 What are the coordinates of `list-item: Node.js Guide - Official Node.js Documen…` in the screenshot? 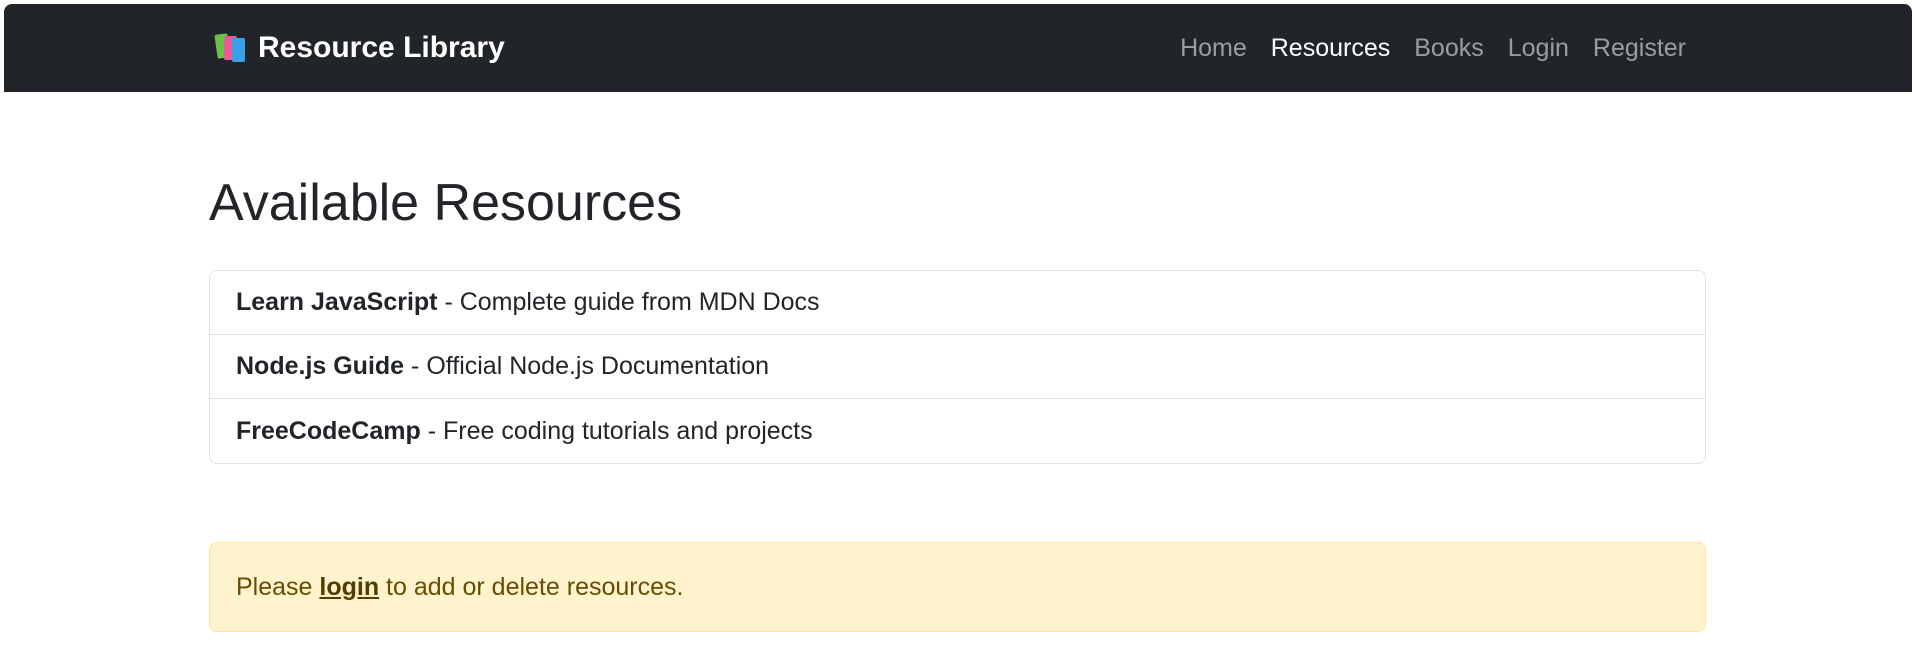 It's located at (957, 367).